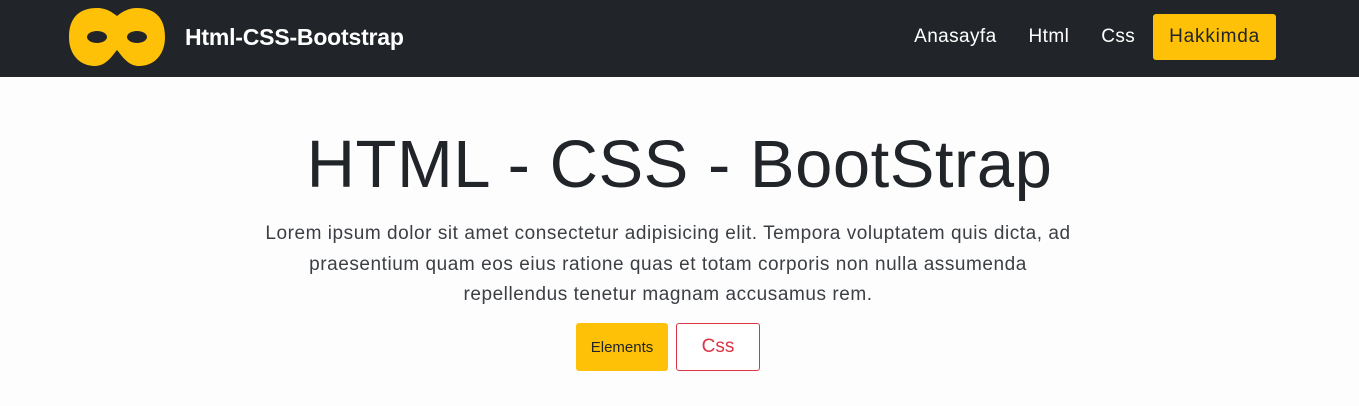 This screenshot has width=1359, height=406. I want to click on nav-links: Anasayfa Html Css Hakkimda, so click(1087, 37).